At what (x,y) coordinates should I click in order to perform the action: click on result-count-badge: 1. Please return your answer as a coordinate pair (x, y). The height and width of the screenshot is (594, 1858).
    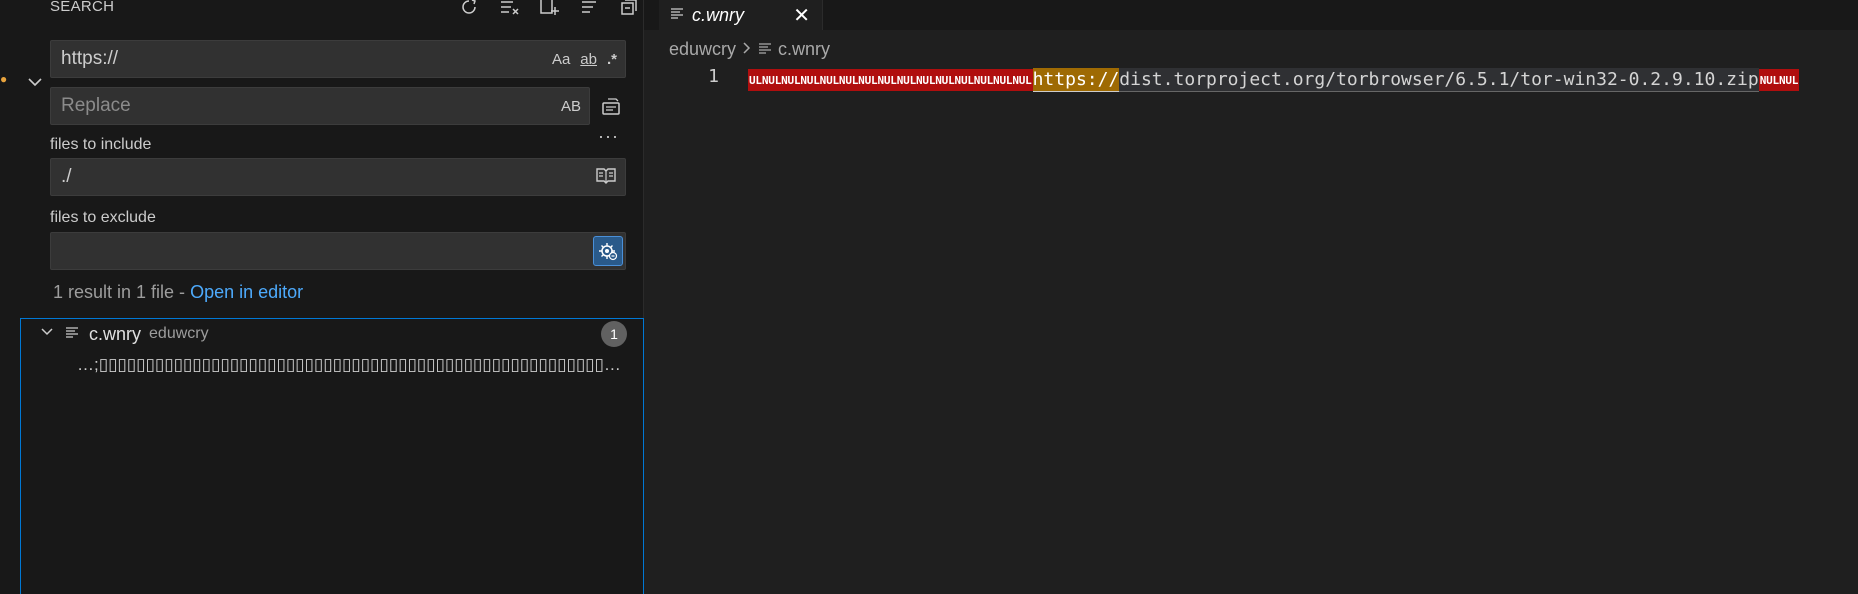
    Looking at the image, I should click on (614, 334).